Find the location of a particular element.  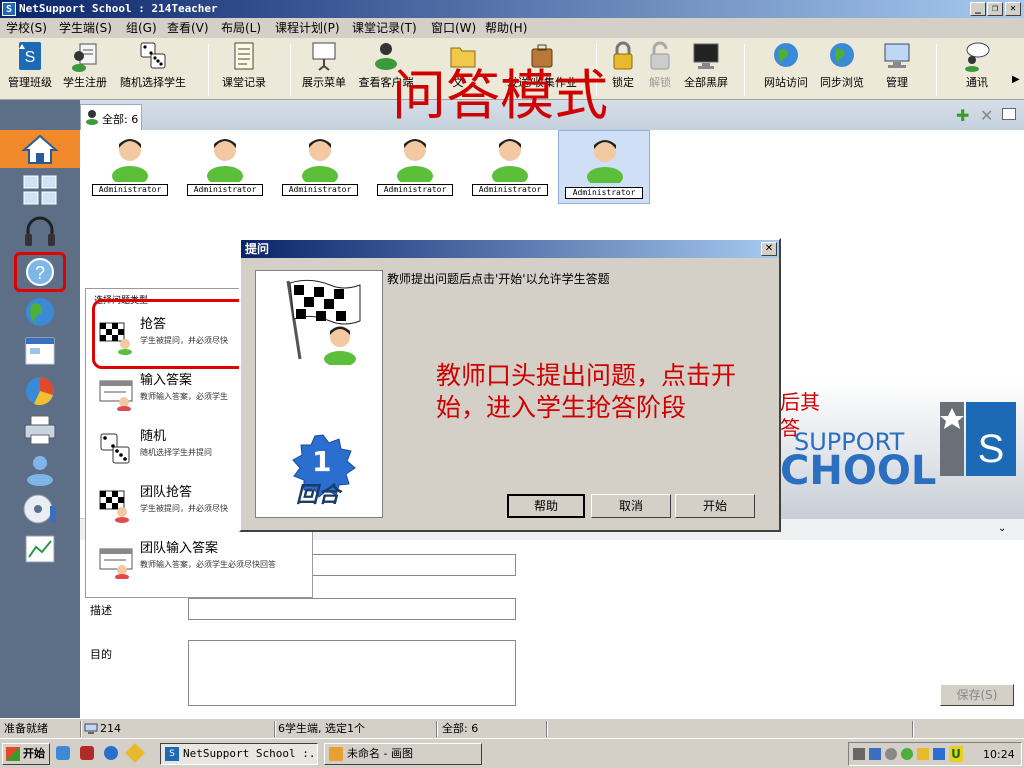

close-button: ✕ is located at coordinates (1013, 9).